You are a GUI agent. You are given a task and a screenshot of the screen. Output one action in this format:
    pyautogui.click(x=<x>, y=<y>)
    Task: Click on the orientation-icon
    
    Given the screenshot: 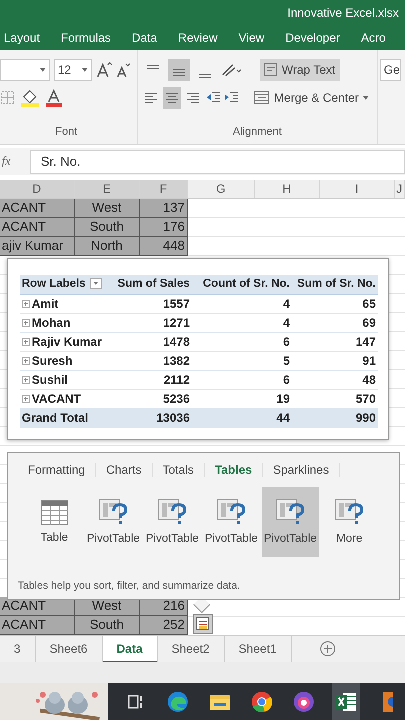 What is the action you would take?
    pyautogui.click(x=231, y=70)
    